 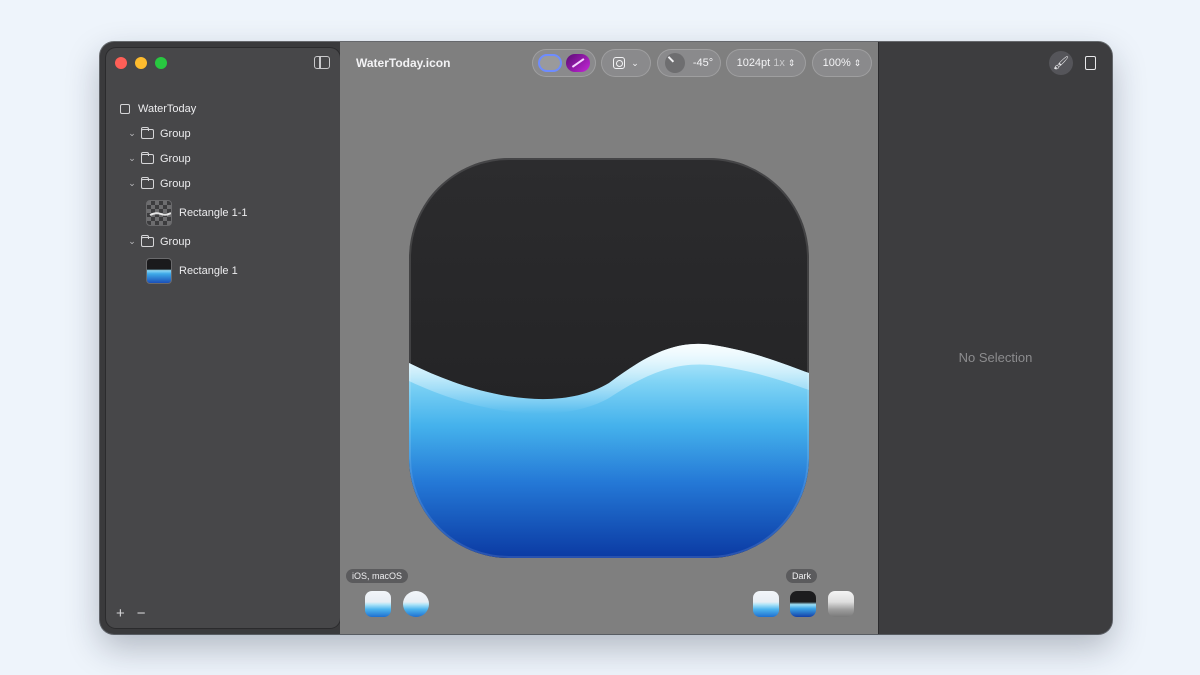 I want to click on angle-dial-icon, so click(x=674, y=63).